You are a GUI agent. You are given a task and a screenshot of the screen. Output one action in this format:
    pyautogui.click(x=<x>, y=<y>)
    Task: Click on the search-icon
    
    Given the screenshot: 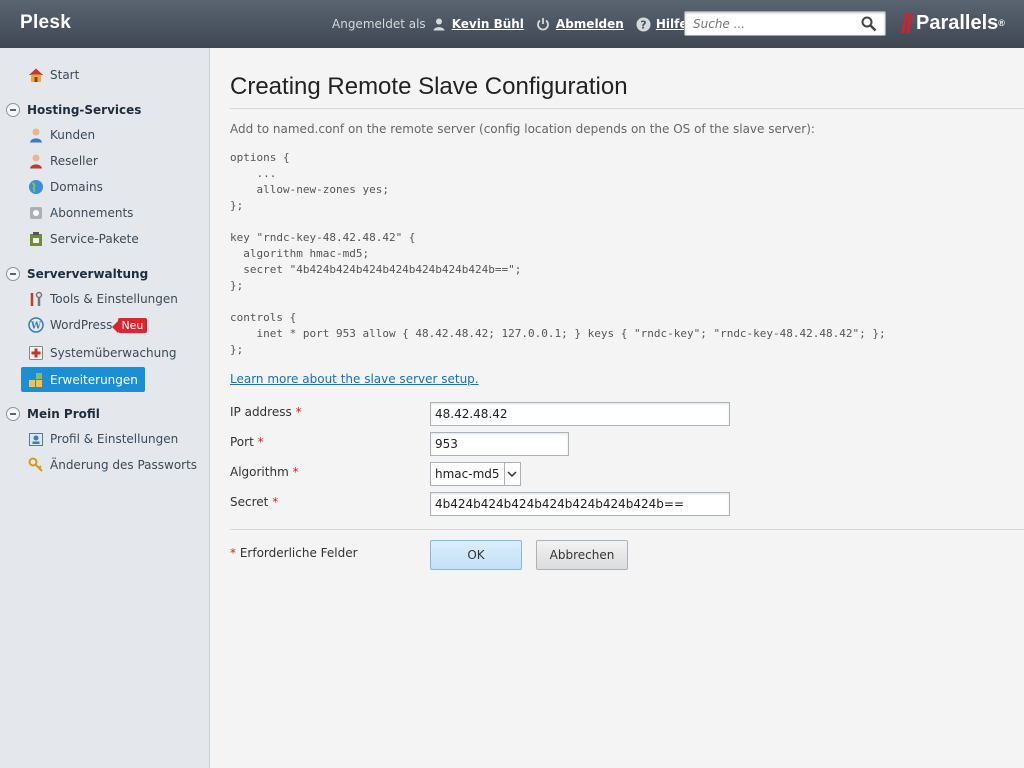 What is the action you would take?
    pyautogui.click(x=869, y=25)
    